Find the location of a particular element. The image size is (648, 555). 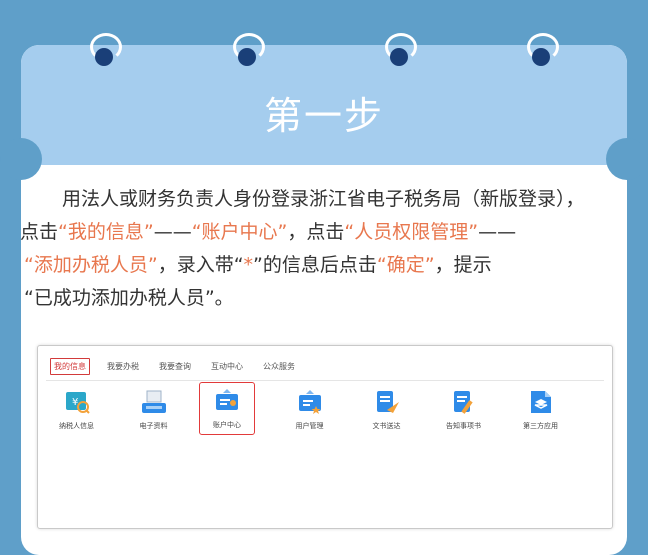

app-label: 第三方应用 is located at coordinates (540, 426).